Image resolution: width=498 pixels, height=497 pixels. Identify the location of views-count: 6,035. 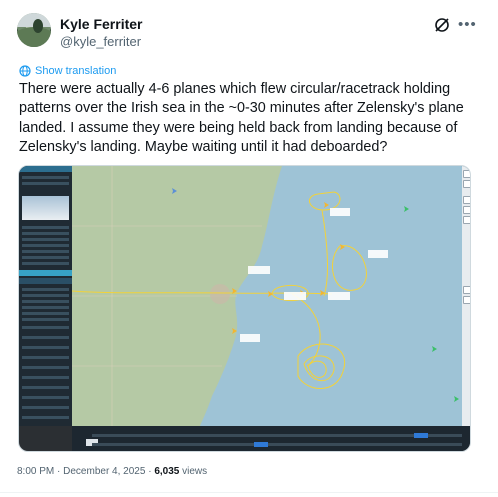
(167, 471).